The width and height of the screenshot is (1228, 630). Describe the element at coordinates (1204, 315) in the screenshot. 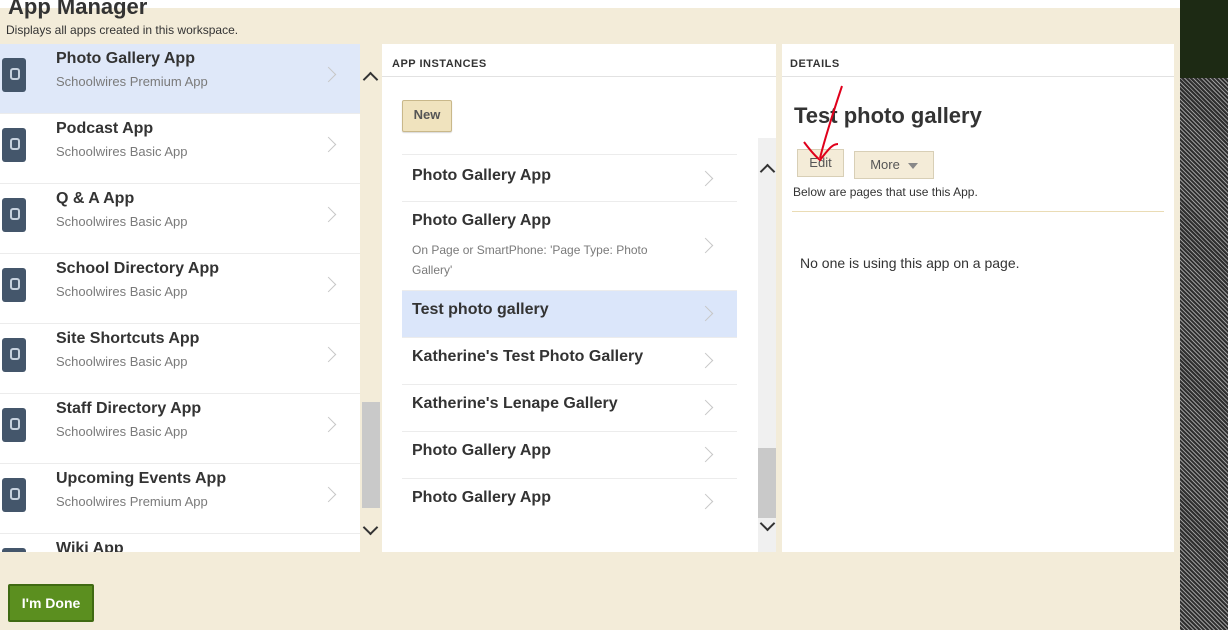

I see `background-window-edge` at that location.